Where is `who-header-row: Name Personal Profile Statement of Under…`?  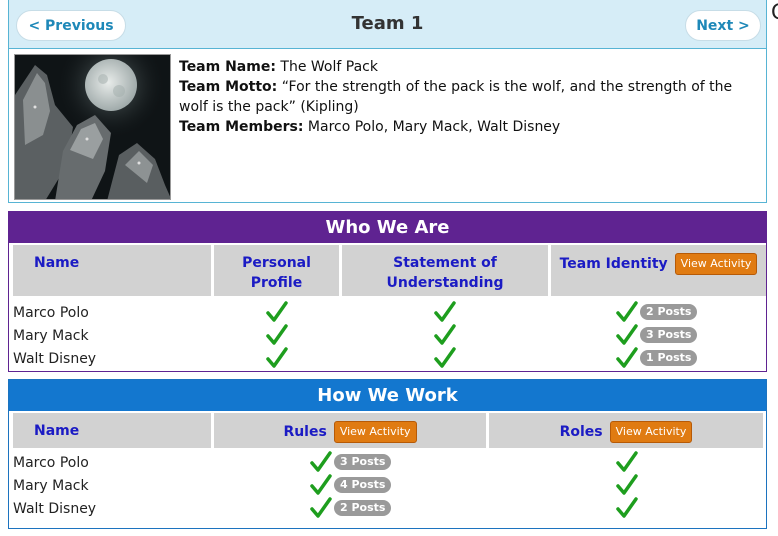 who-header-row: Name Personal Profile Statement of Under… is located at coordinates (391, 270).